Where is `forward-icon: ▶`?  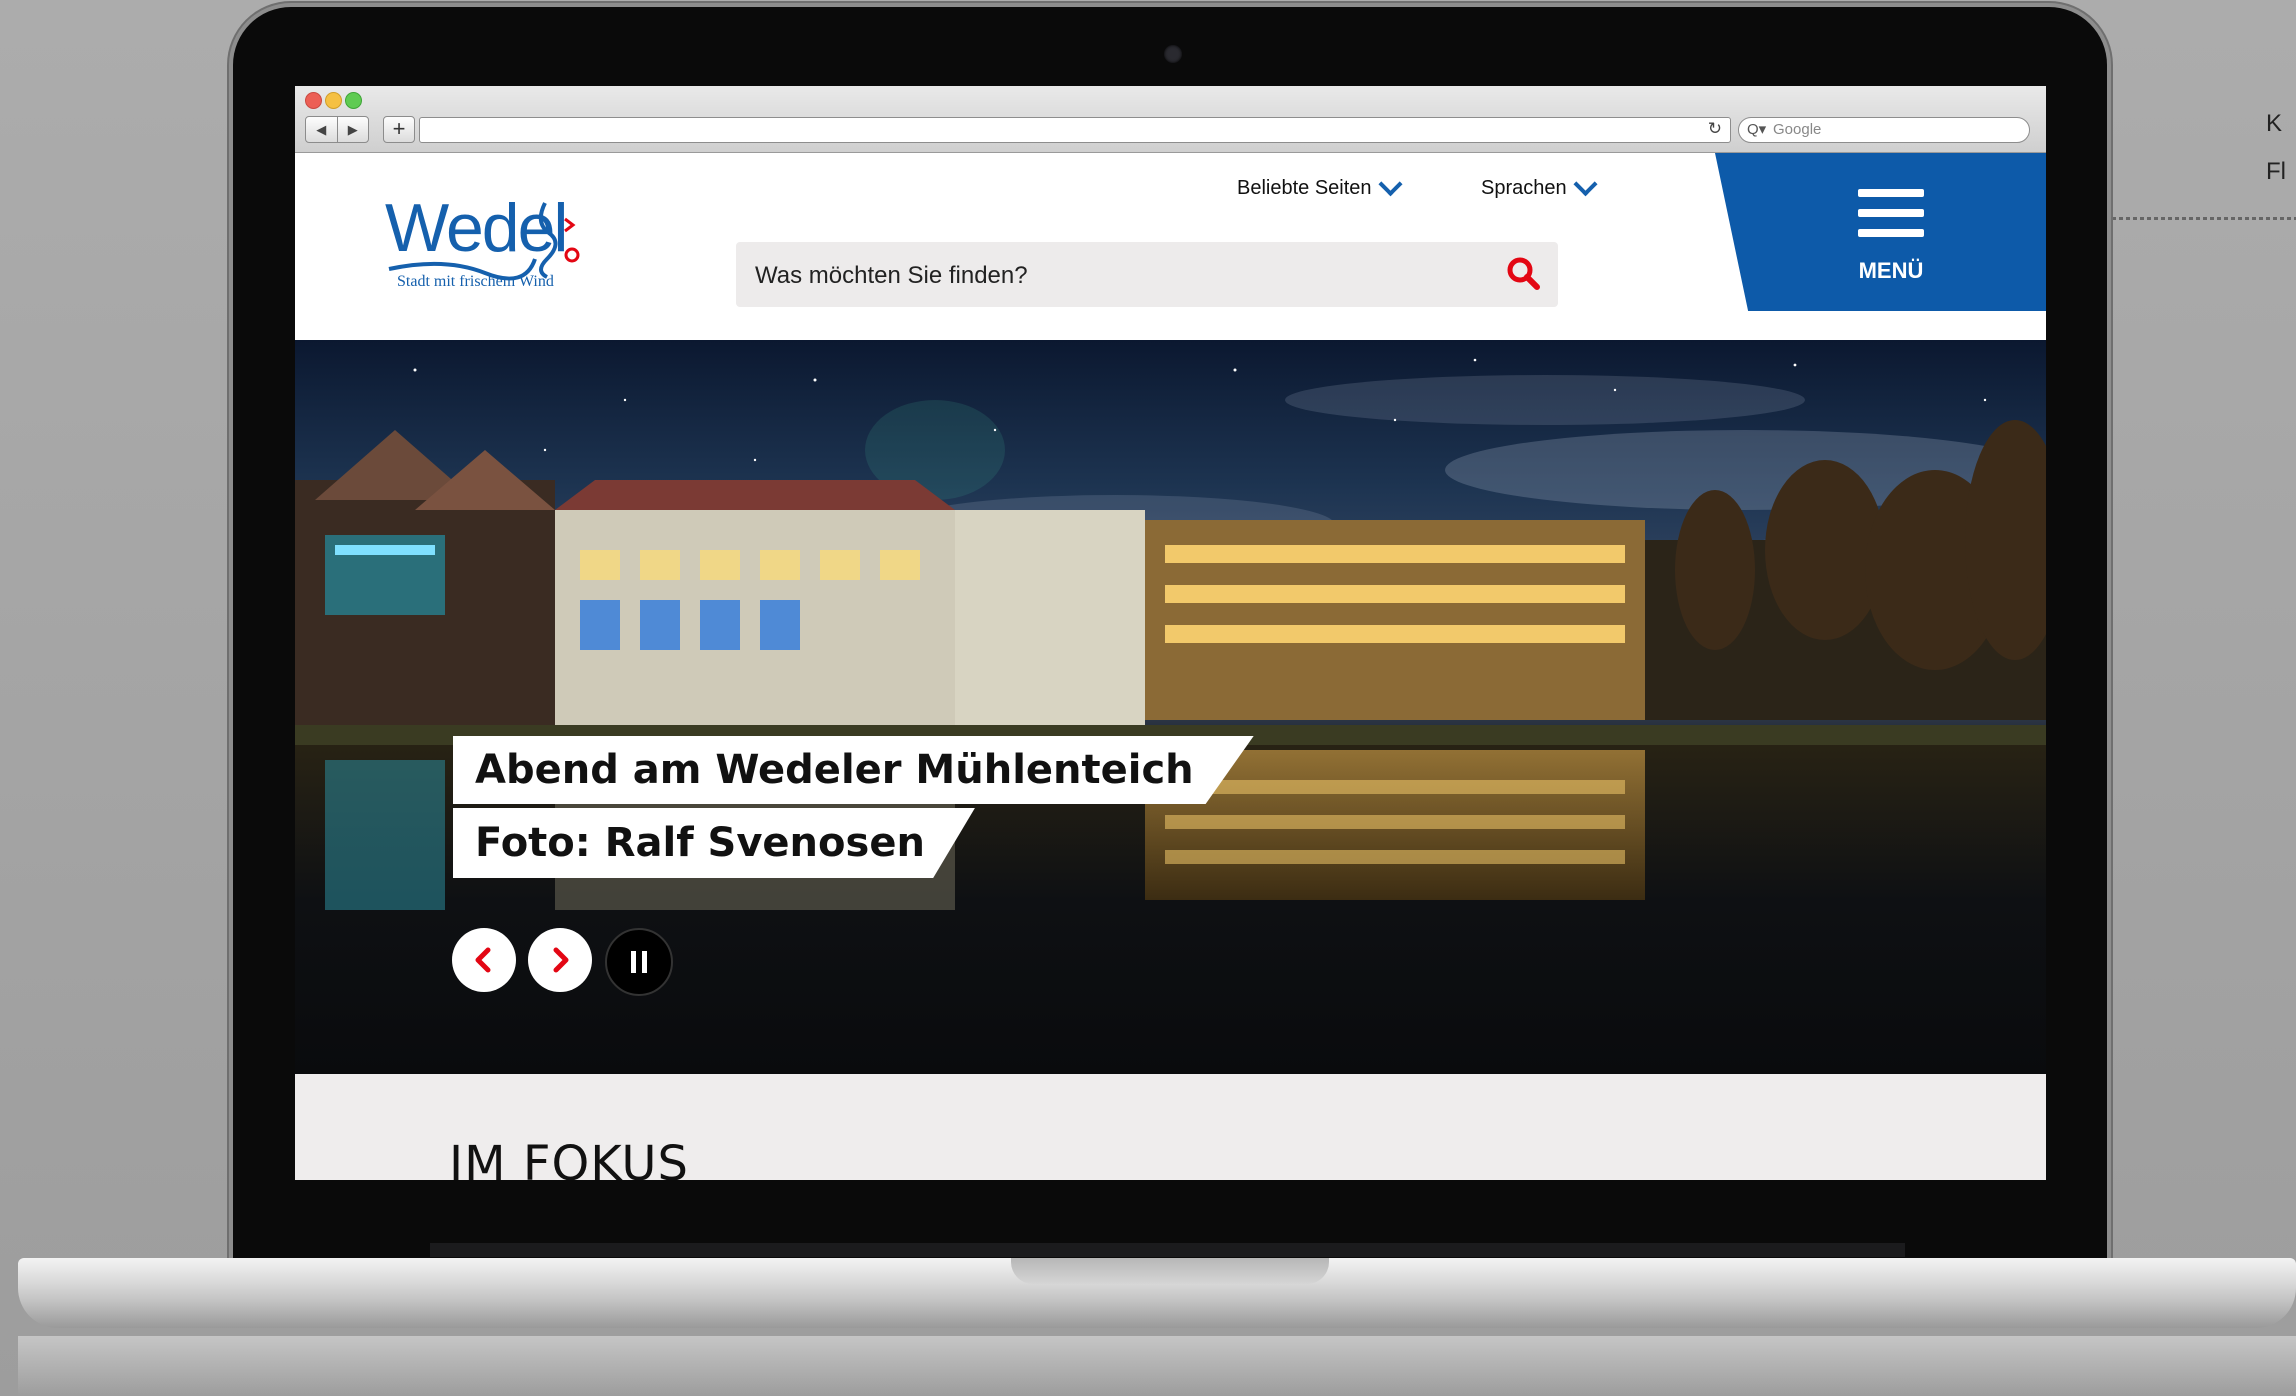 forward-icon: ▶ is located at coordinates (353, 129).